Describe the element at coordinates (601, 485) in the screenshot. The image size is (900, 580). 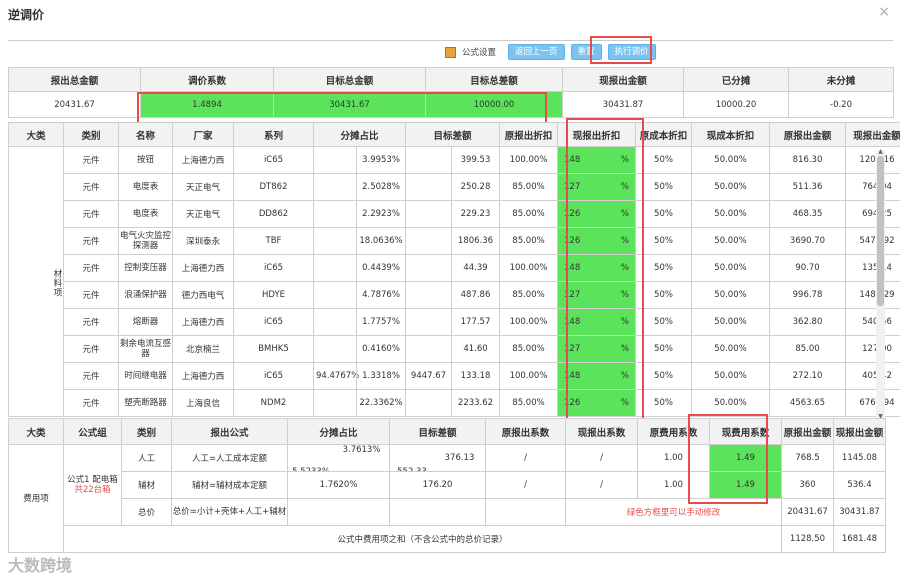
I see `fee-cur-coef: /` at that location.